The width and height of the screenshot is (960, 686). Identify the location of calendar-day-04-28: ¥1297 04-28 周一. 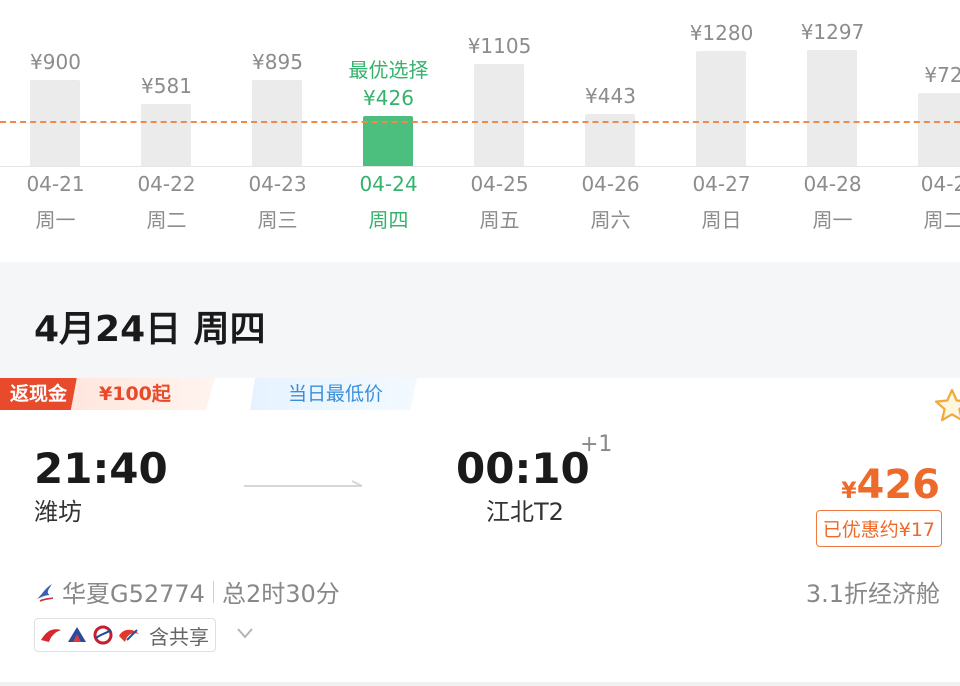
(832, 131).